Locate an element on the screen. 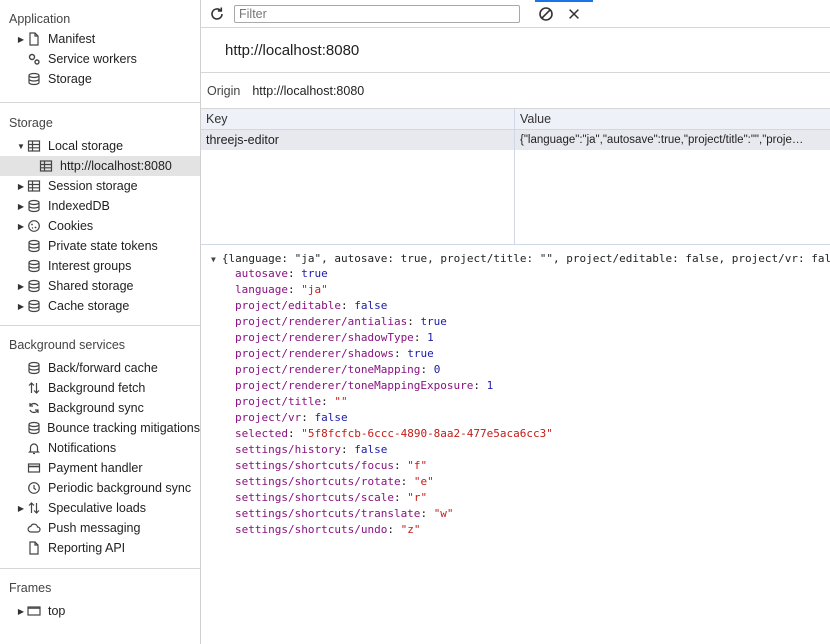  json-entry: settings/shortcuts/rotate: "e" is located at coordinates (334, 482).